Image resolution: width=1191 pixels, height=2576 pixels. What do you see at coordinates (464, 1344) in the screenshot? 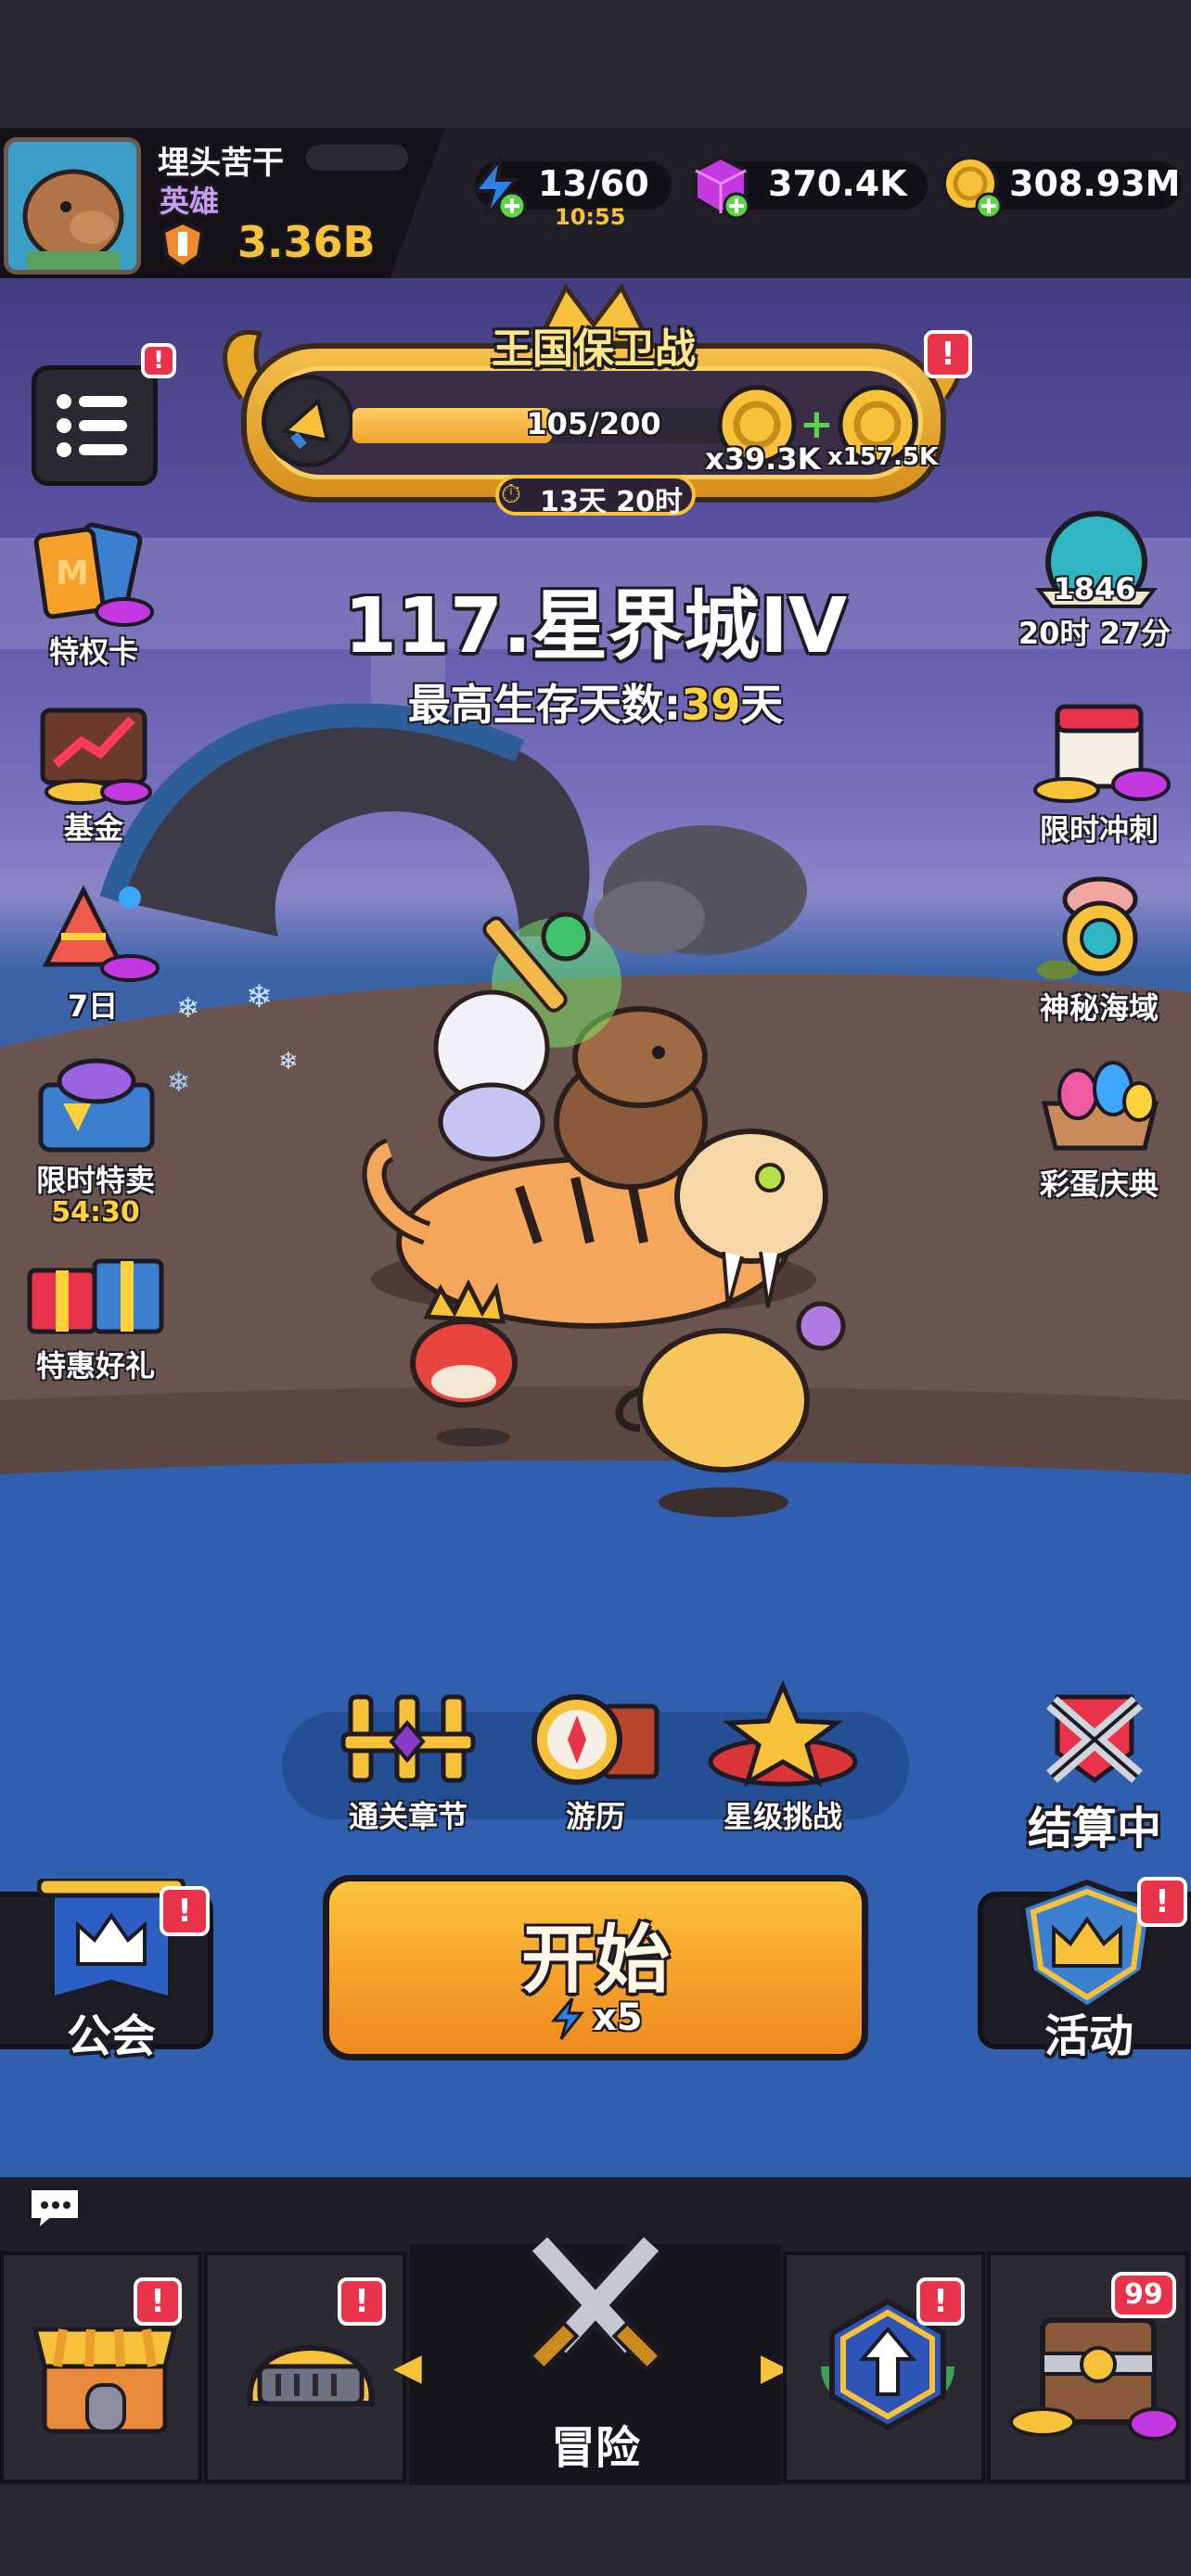
I see `crowned-pet` at bounding box center [464, 1344].